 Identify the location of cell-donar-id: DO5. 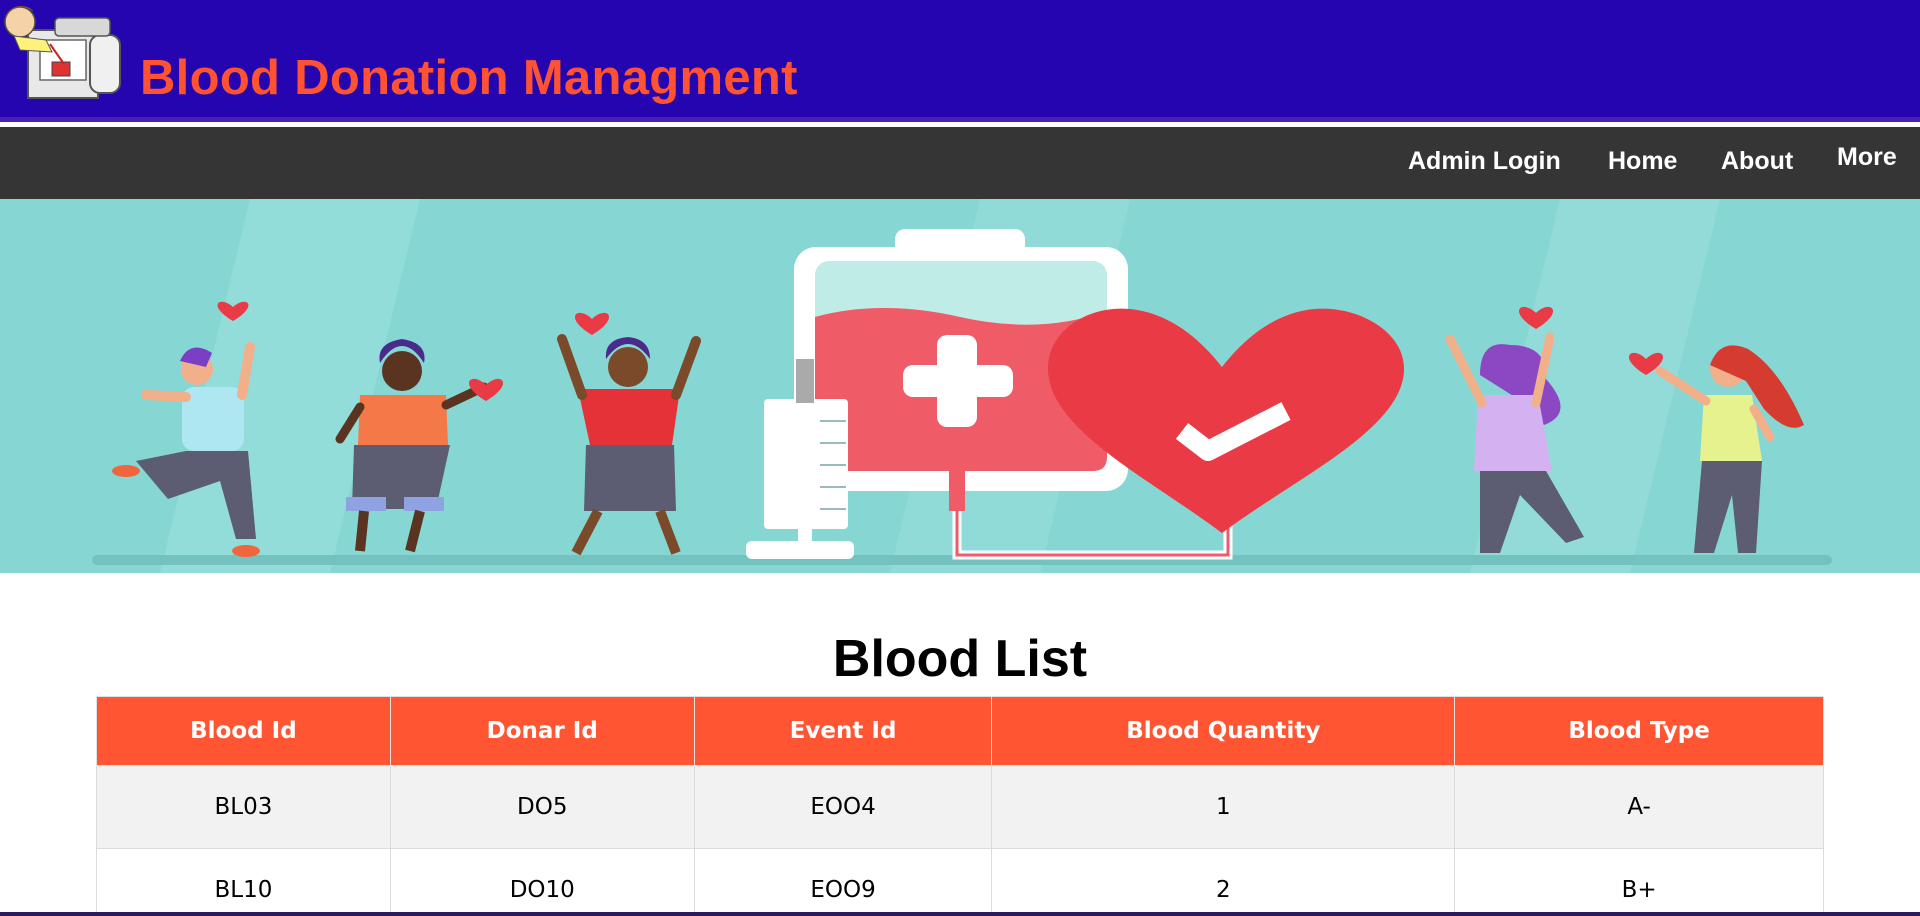
(542, 807).